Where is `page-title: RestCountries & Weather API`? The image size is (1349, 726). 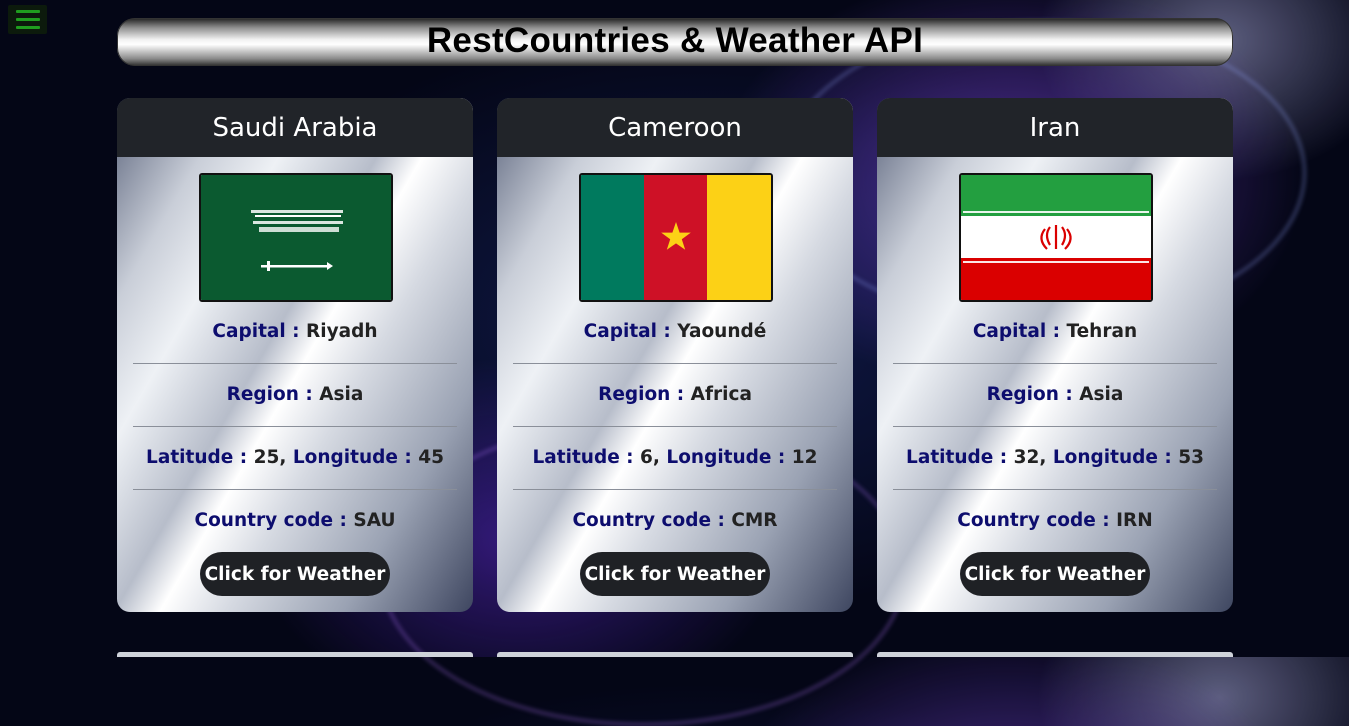 page-title: RestCountries & Weather API is located at coordinates (675, 40).